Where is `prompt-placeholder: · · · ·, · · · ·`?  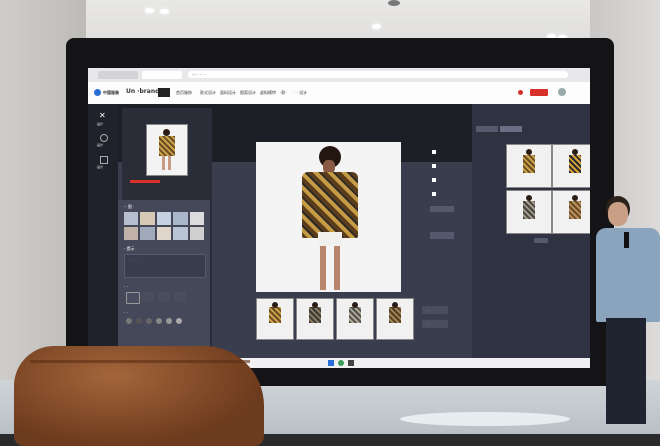 prompt-placeholder: · · · ·, · · · · is located at coordinates (136, 260).